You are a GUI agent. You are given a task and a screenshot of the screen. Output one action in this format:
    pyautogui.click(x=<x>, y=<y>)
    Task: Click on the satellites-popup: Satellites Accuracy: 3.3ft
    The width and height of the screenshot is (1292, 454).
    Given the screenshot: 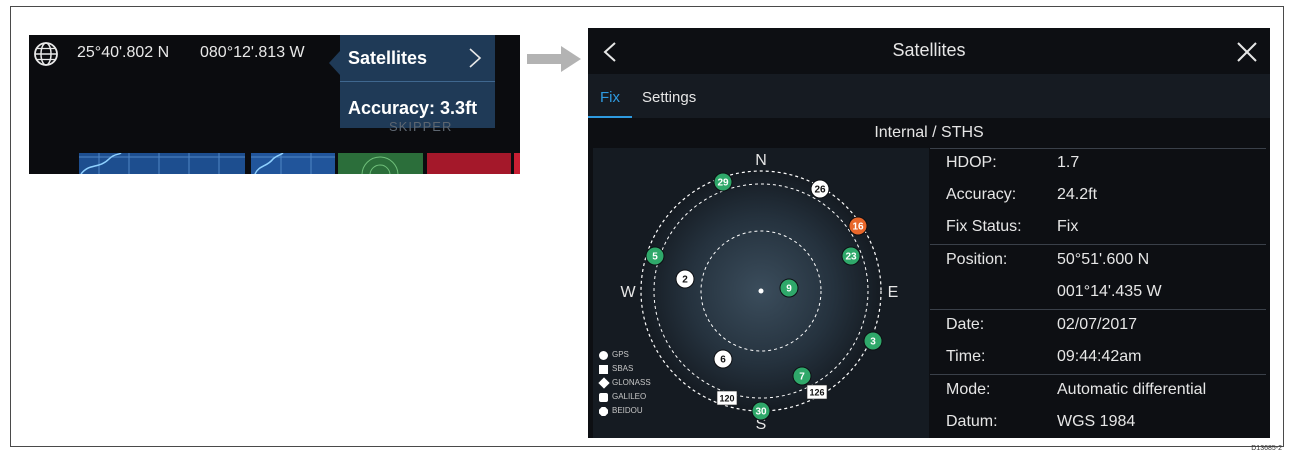 What is the action you would take?
    pyautogui.click(x=417, y=81)
    